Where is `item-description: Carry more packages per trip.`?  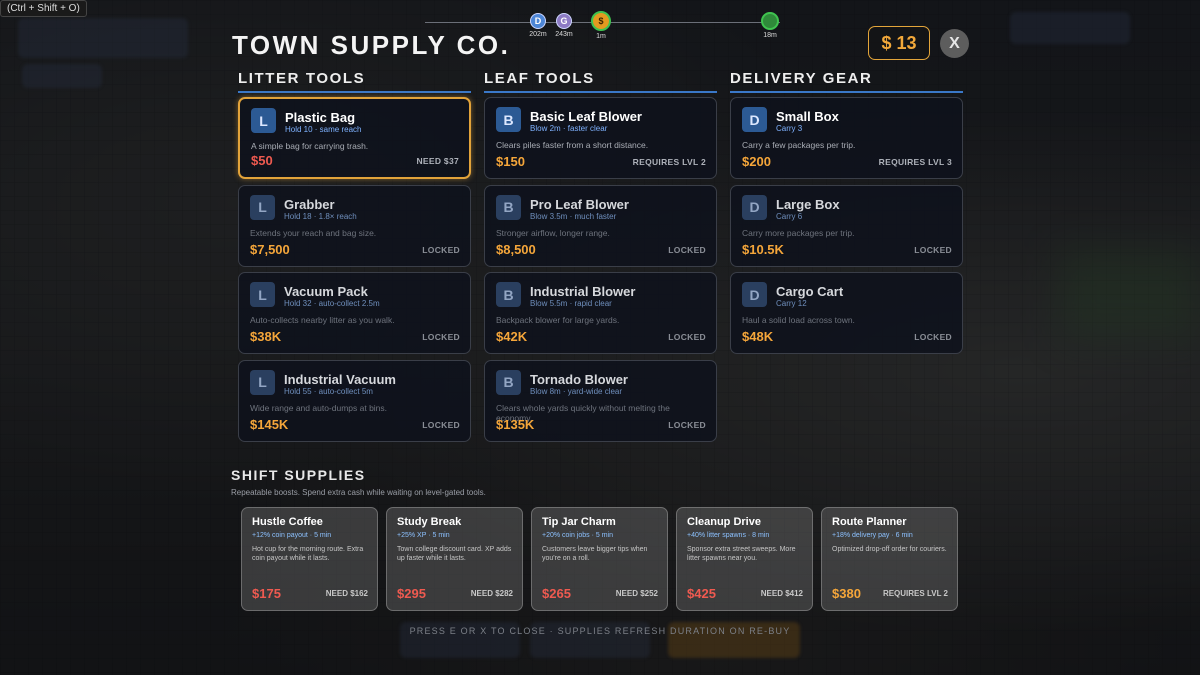
item-description: Carry more packages per trip. is located at coordinates (798, 232).